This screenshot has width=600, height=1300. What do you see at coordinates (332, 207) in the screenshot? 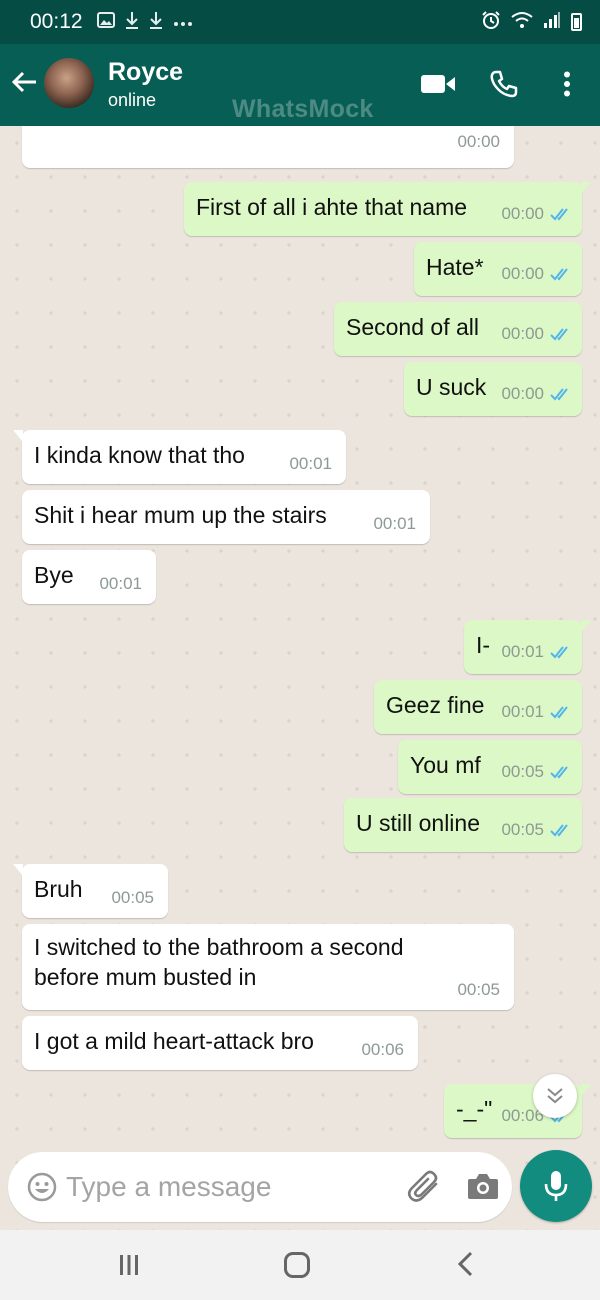
I see `message-text: First of all i ahte that name` at bounding box center [332, 207].